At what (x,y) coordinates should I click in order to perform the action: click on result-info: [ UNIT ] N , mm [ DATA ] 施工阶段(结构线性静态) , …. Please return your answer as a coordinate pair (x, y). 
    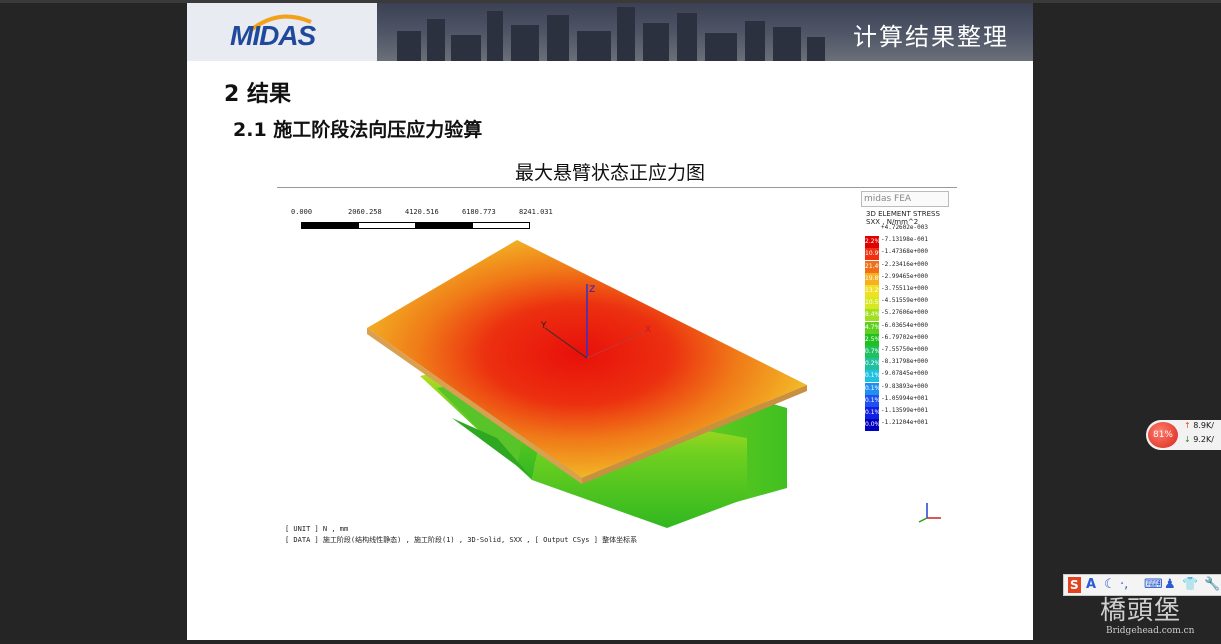
    Looking at the image, I should click on (461, 535).